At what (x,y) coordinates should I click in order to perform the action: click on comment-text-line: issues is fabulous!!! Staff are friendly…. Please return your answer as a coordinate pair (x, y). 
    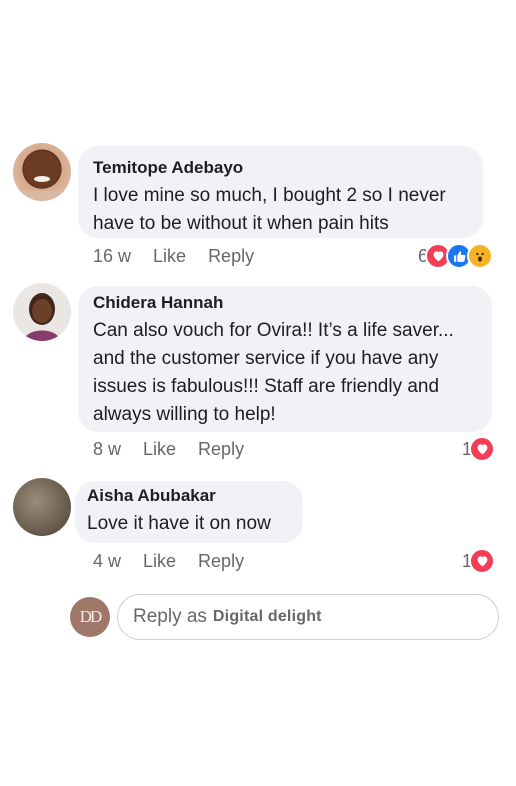
    Looking at the image, I should click on (266, 386).